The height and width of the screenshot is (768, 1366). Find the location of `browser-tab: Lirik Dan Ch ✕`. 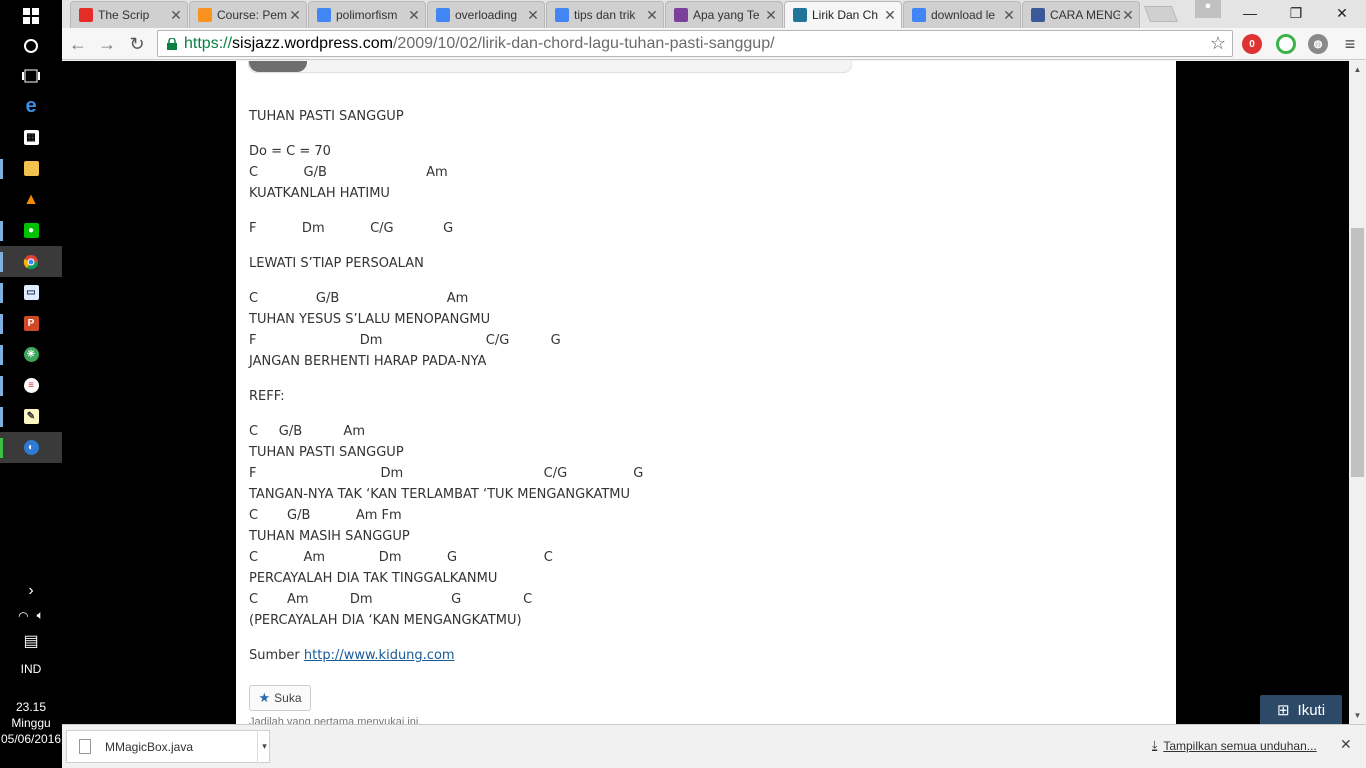

browser-tab: Lirik Dan Ch ✕ is located at coordinates (843, 14).